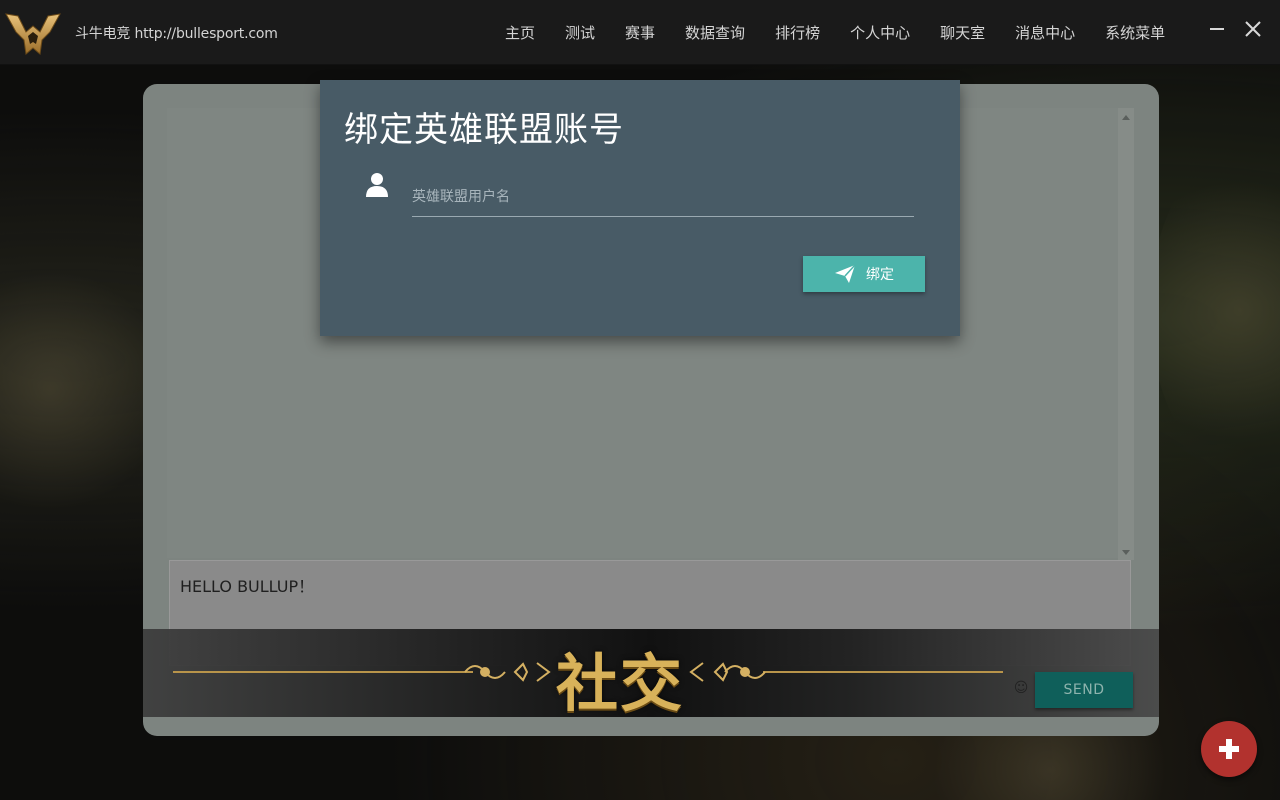 This screenshot has height=800, width=1280. What do you see at coordinates (1021, 688) in the screenshot?
I see `emoji-icon: ☺` at bounding box center [1021, 688].